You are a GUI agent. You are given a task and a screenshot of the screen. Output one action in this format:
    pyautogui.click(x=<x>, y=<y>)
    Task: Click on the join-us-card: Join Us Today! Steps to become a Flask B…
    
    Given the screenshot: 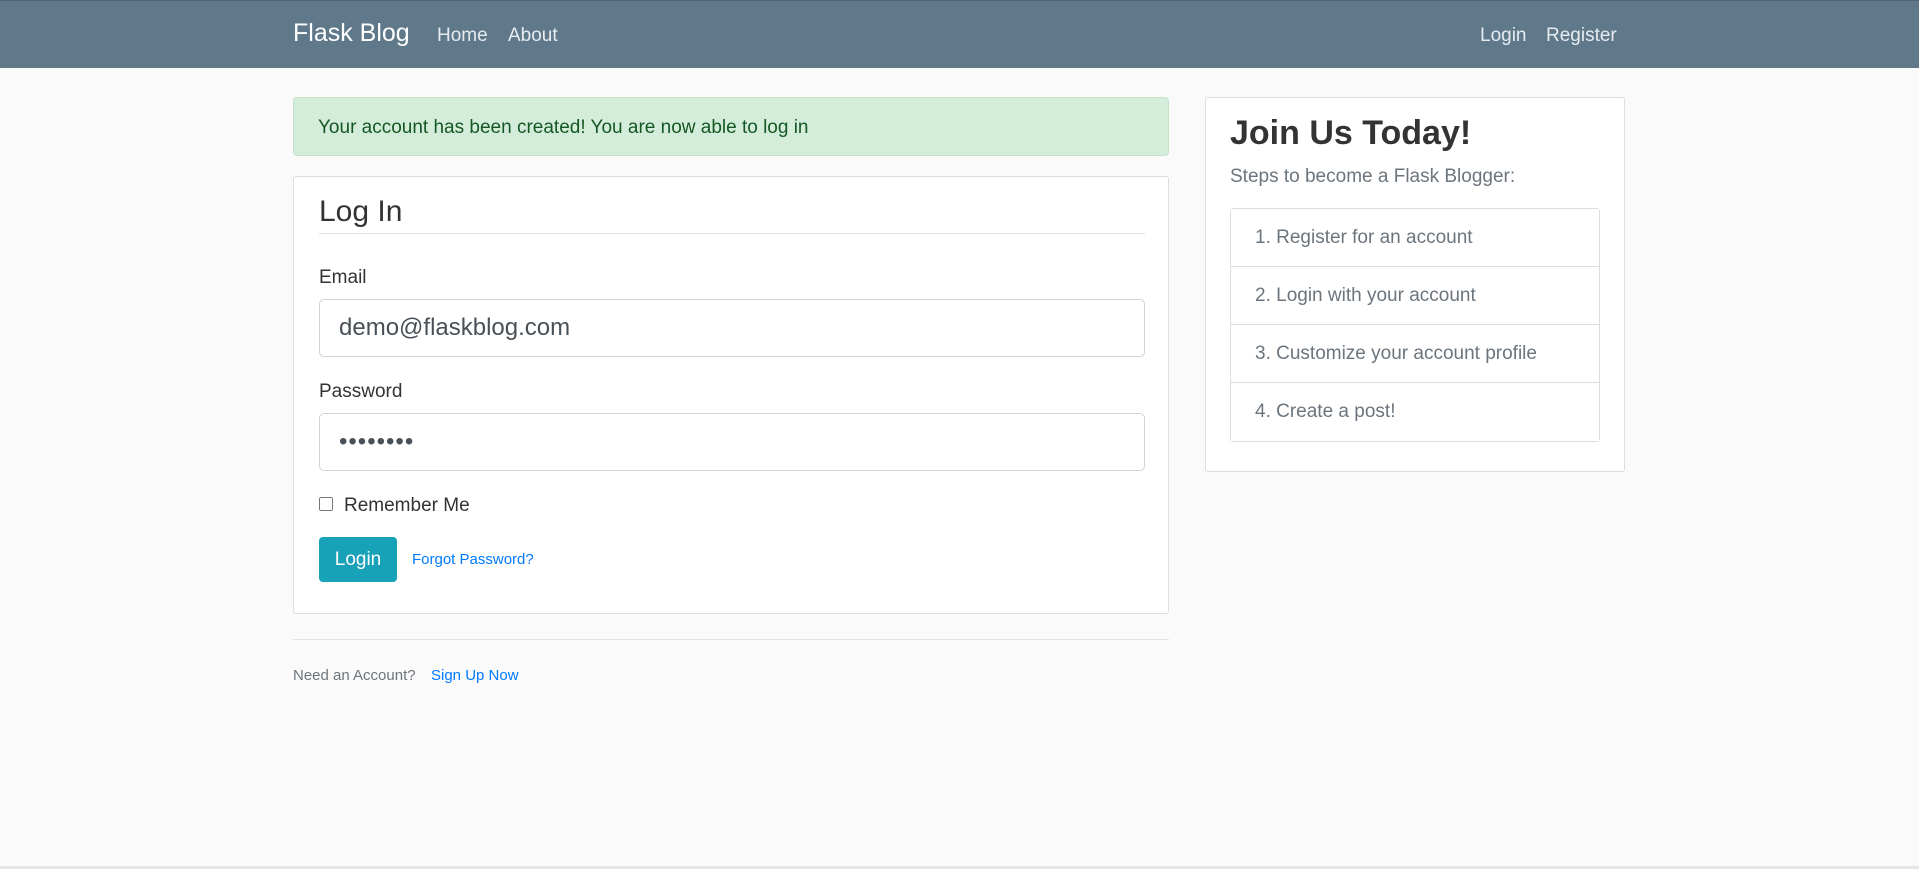 What is the action you would take?
    pyautogui.click(x=1415, y=284)
    